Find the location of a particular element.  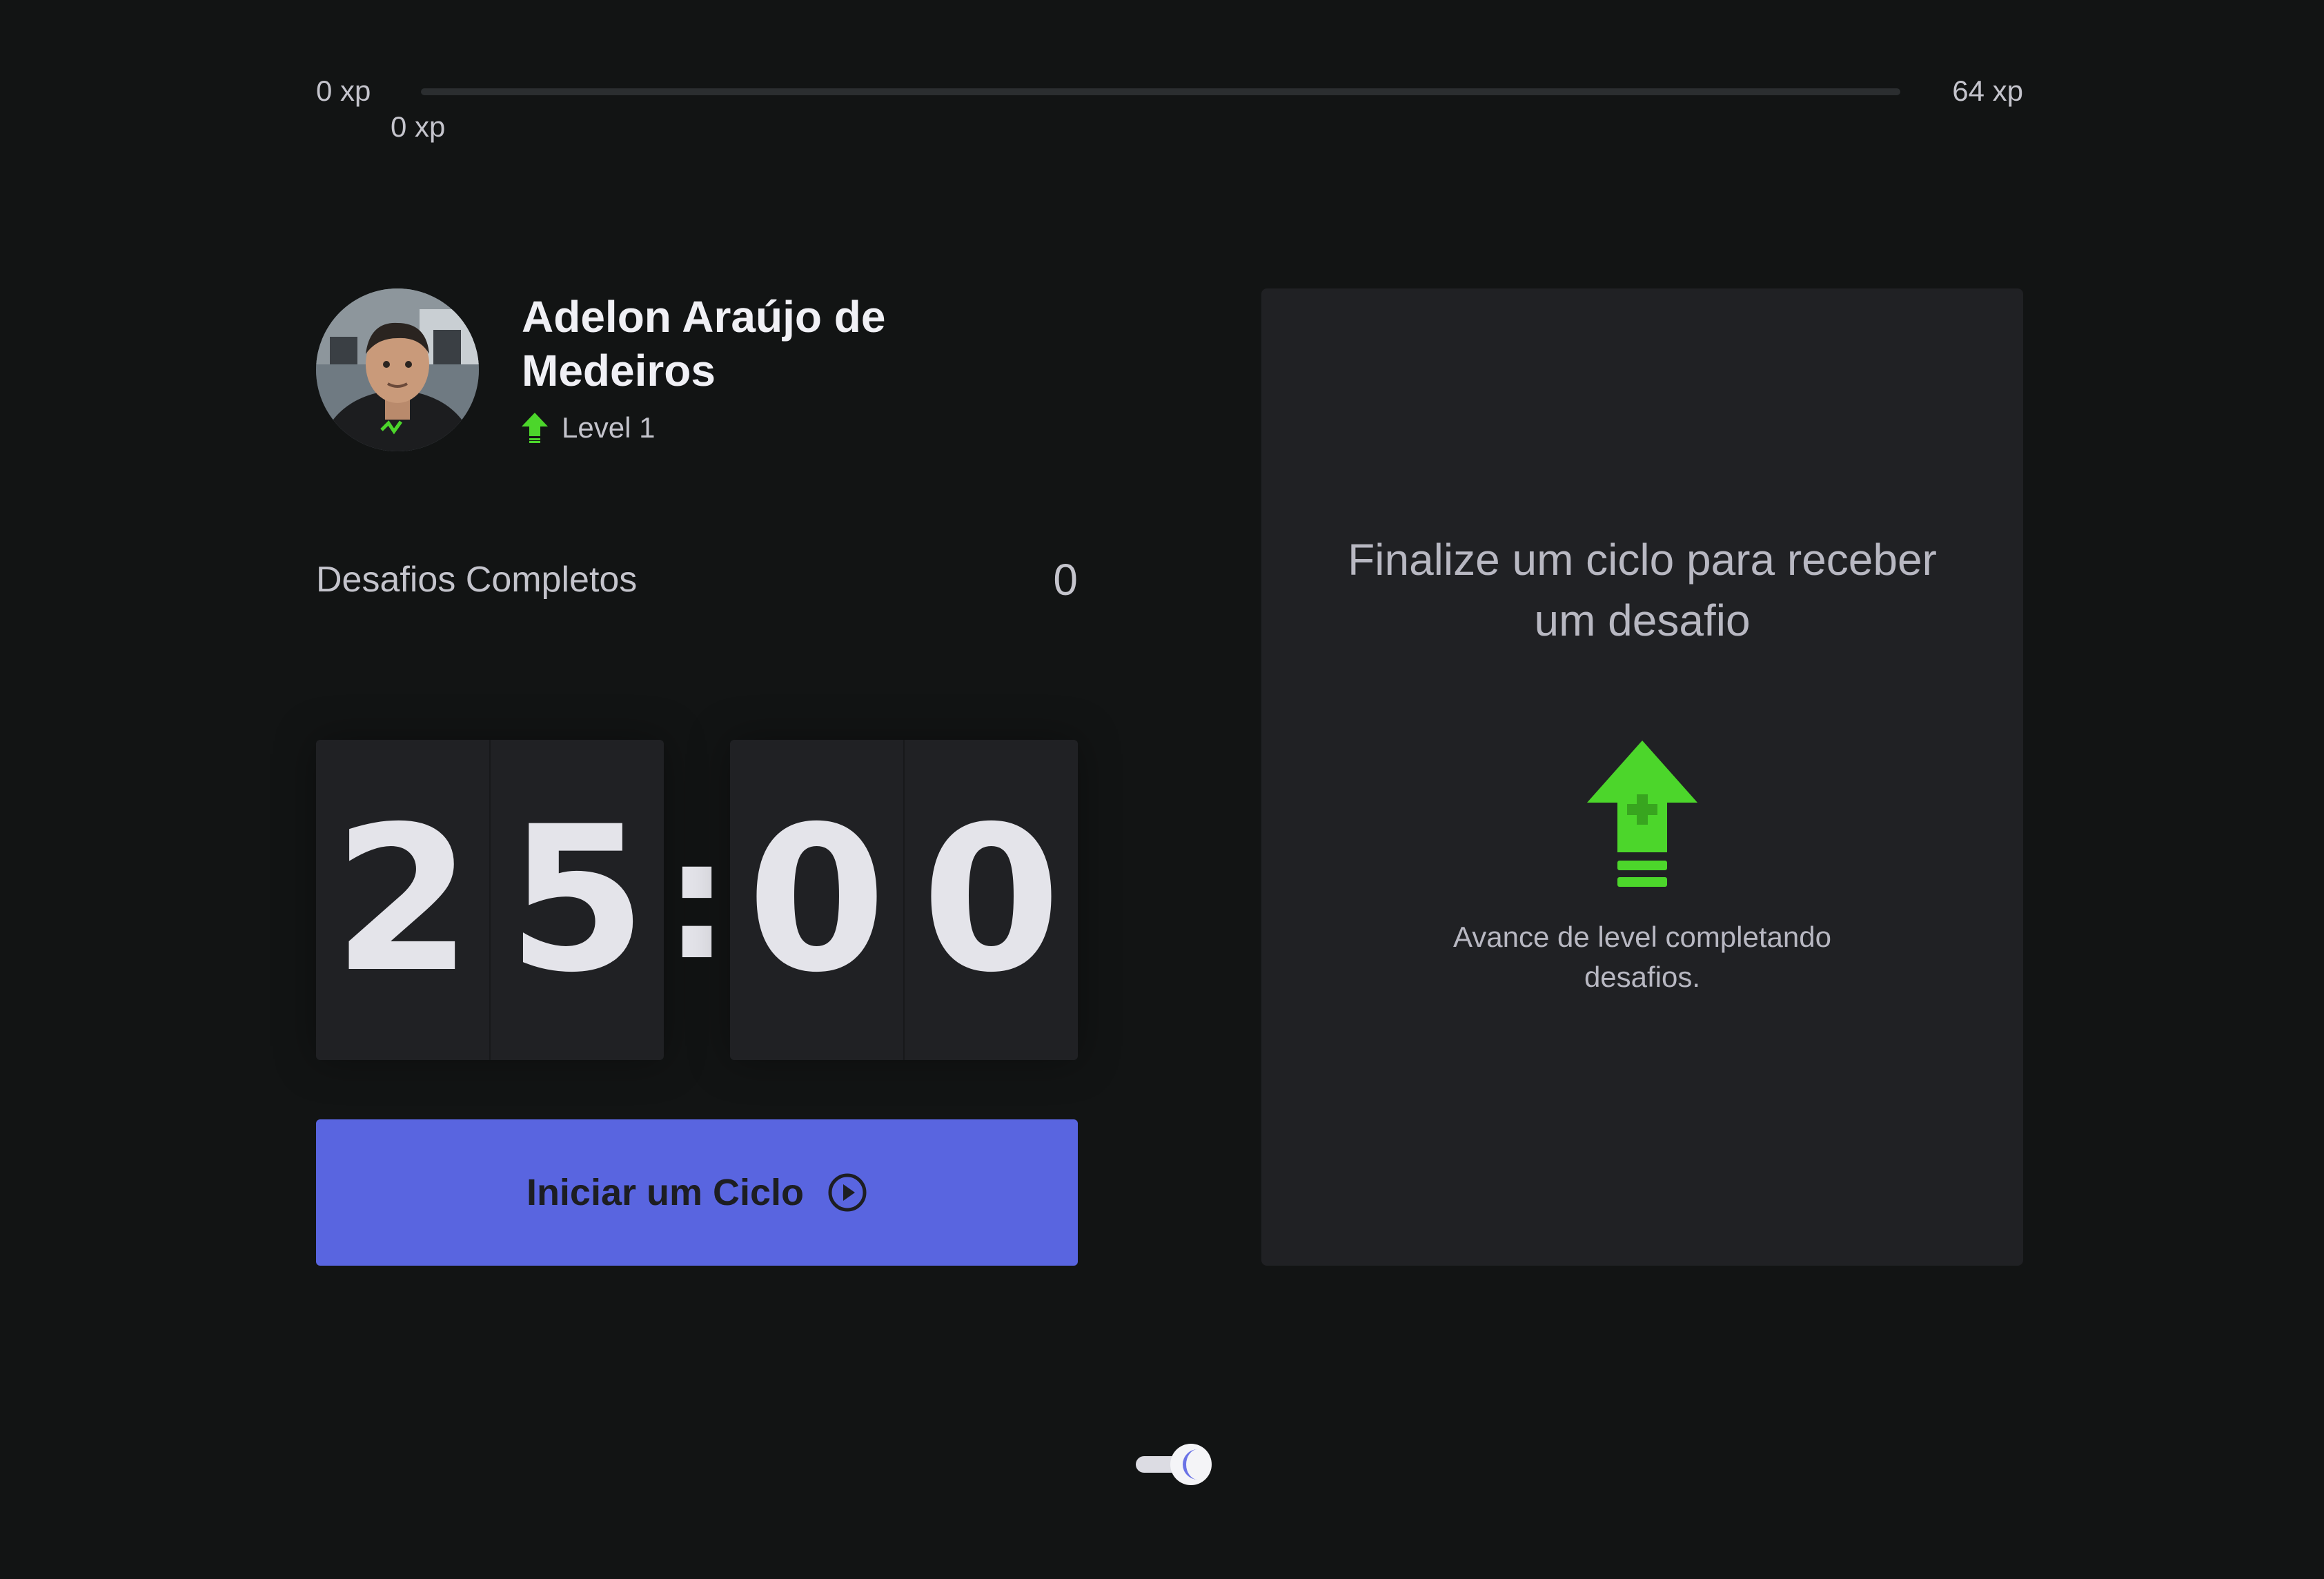

xp-current-label: 0 xp is located at coordinates (418, 127).